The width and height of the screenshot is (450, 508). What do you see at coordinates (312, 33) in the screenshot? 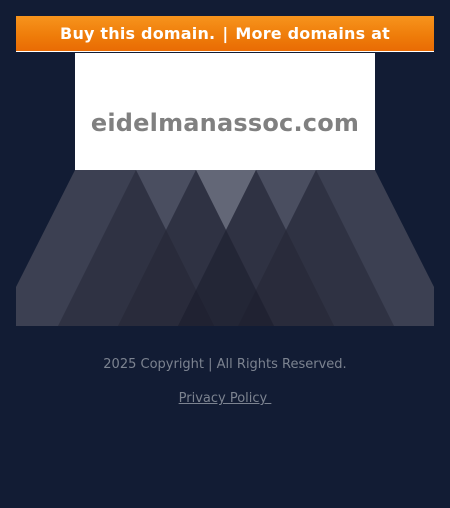
I see `more-domains-link: More domains at` at bounding box center [312, 33].